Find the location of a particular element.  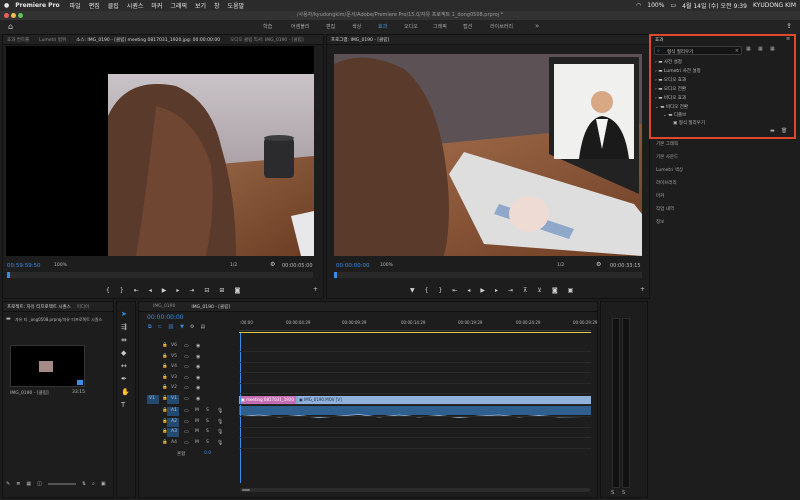

program-go-to-out-icon: ⇥ is located at coordinates (510, 290).